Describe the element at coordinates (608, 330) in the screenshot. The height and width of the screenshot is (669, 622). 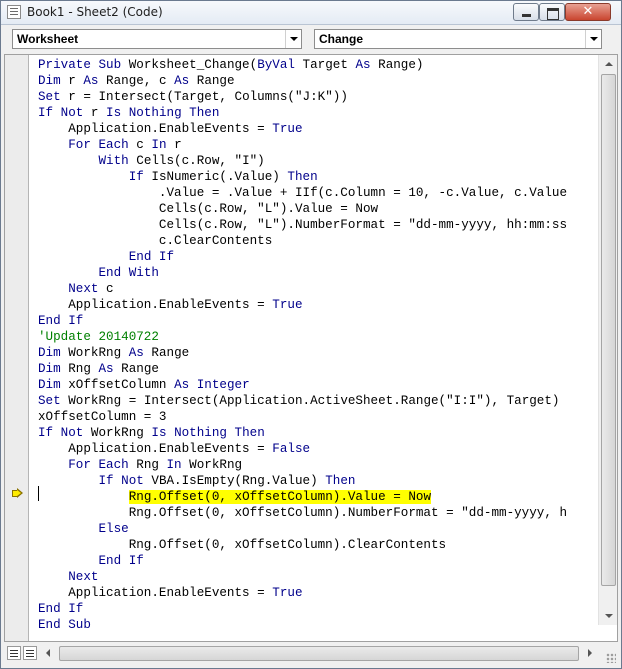
I see `vertical-scroll-thumb` at that location.